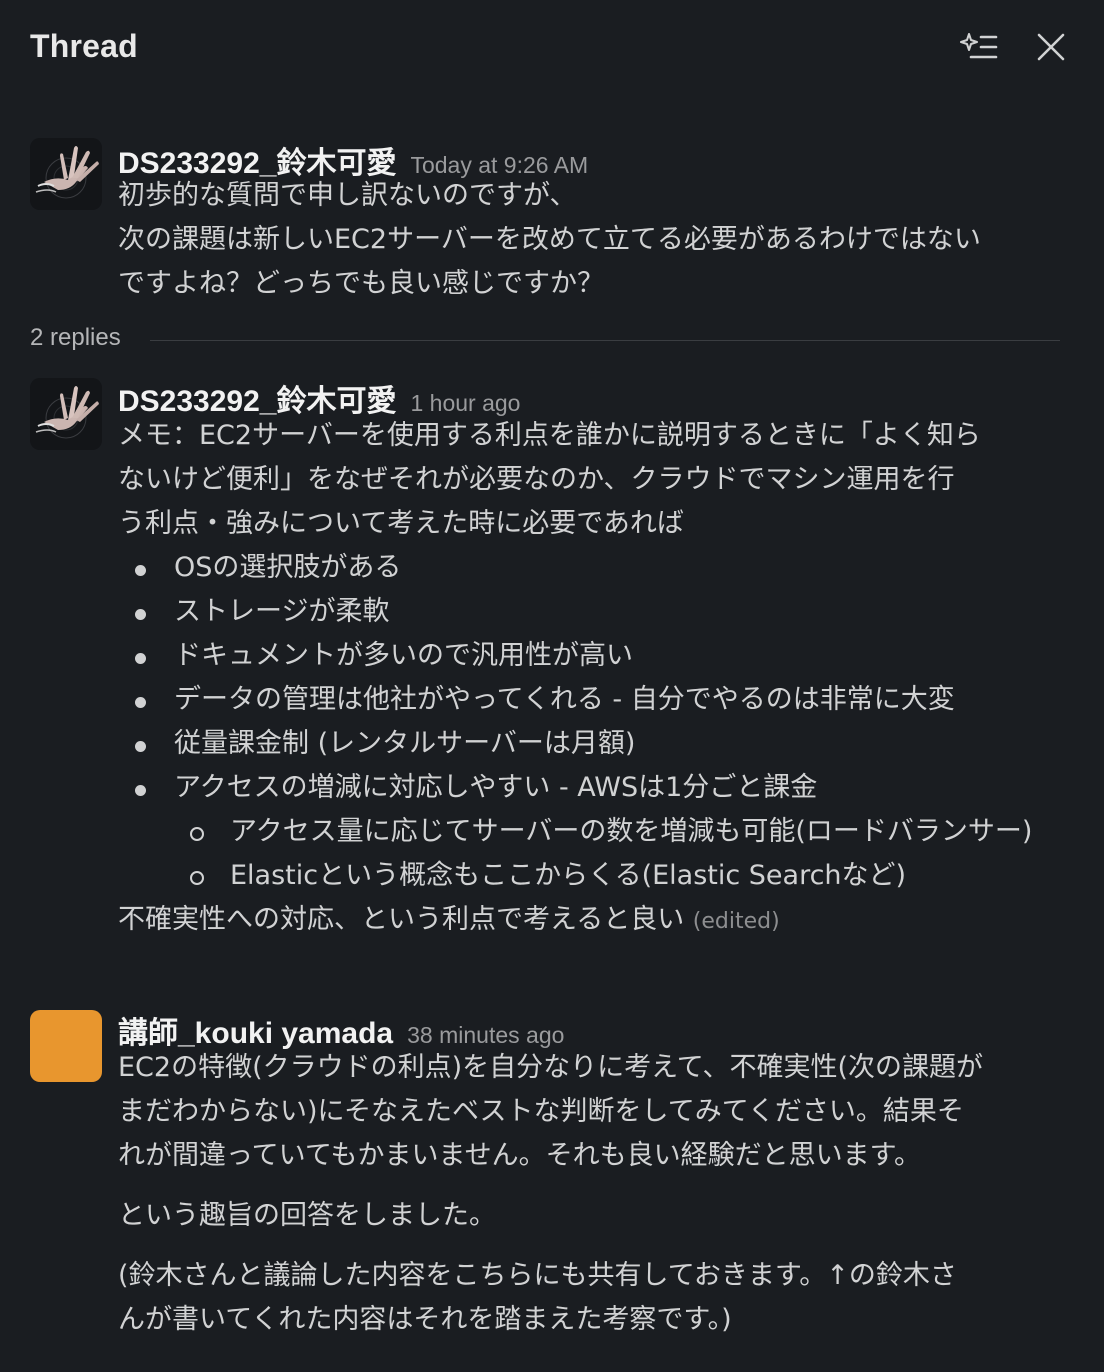 This screenshot has height=1372, width=1104. Describe the element at coordinates (401, 919) in the screenshot. I see `closing-text: 不確実性への対応、という利点で考えると良い` at that location.